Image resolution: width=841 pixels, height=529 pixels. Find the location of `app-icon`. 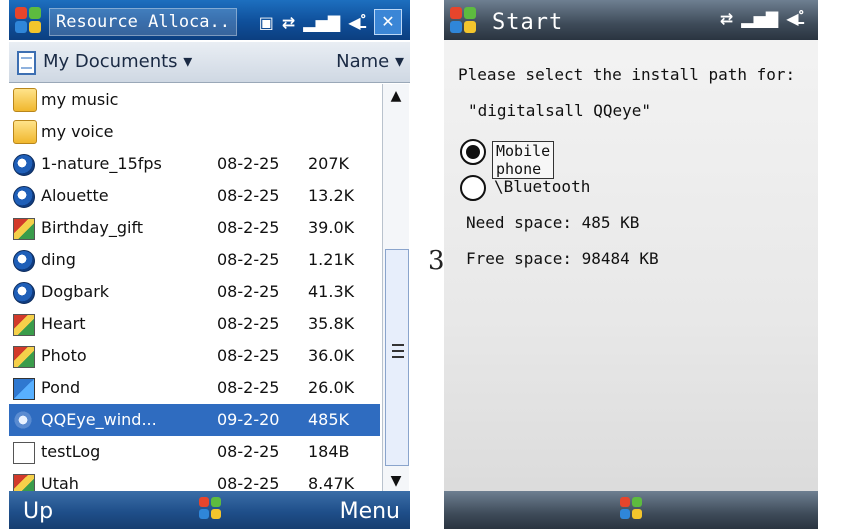

app-icon is located at coordinates (23, 420).